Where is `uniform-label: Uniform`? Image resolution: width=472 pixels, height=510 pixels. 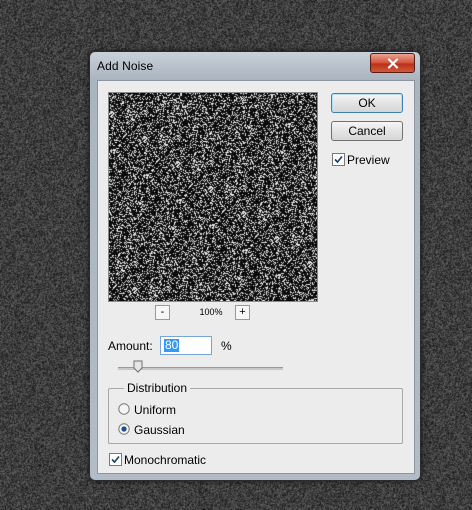 uniform-label: Uniform is located at coordinates (155, 410).